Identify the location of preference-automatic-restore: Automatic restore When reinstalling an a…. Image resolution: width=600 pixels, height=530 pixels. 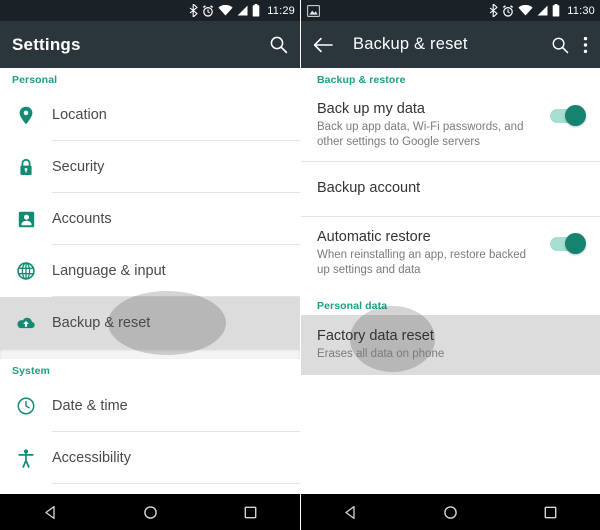
(450, 253).